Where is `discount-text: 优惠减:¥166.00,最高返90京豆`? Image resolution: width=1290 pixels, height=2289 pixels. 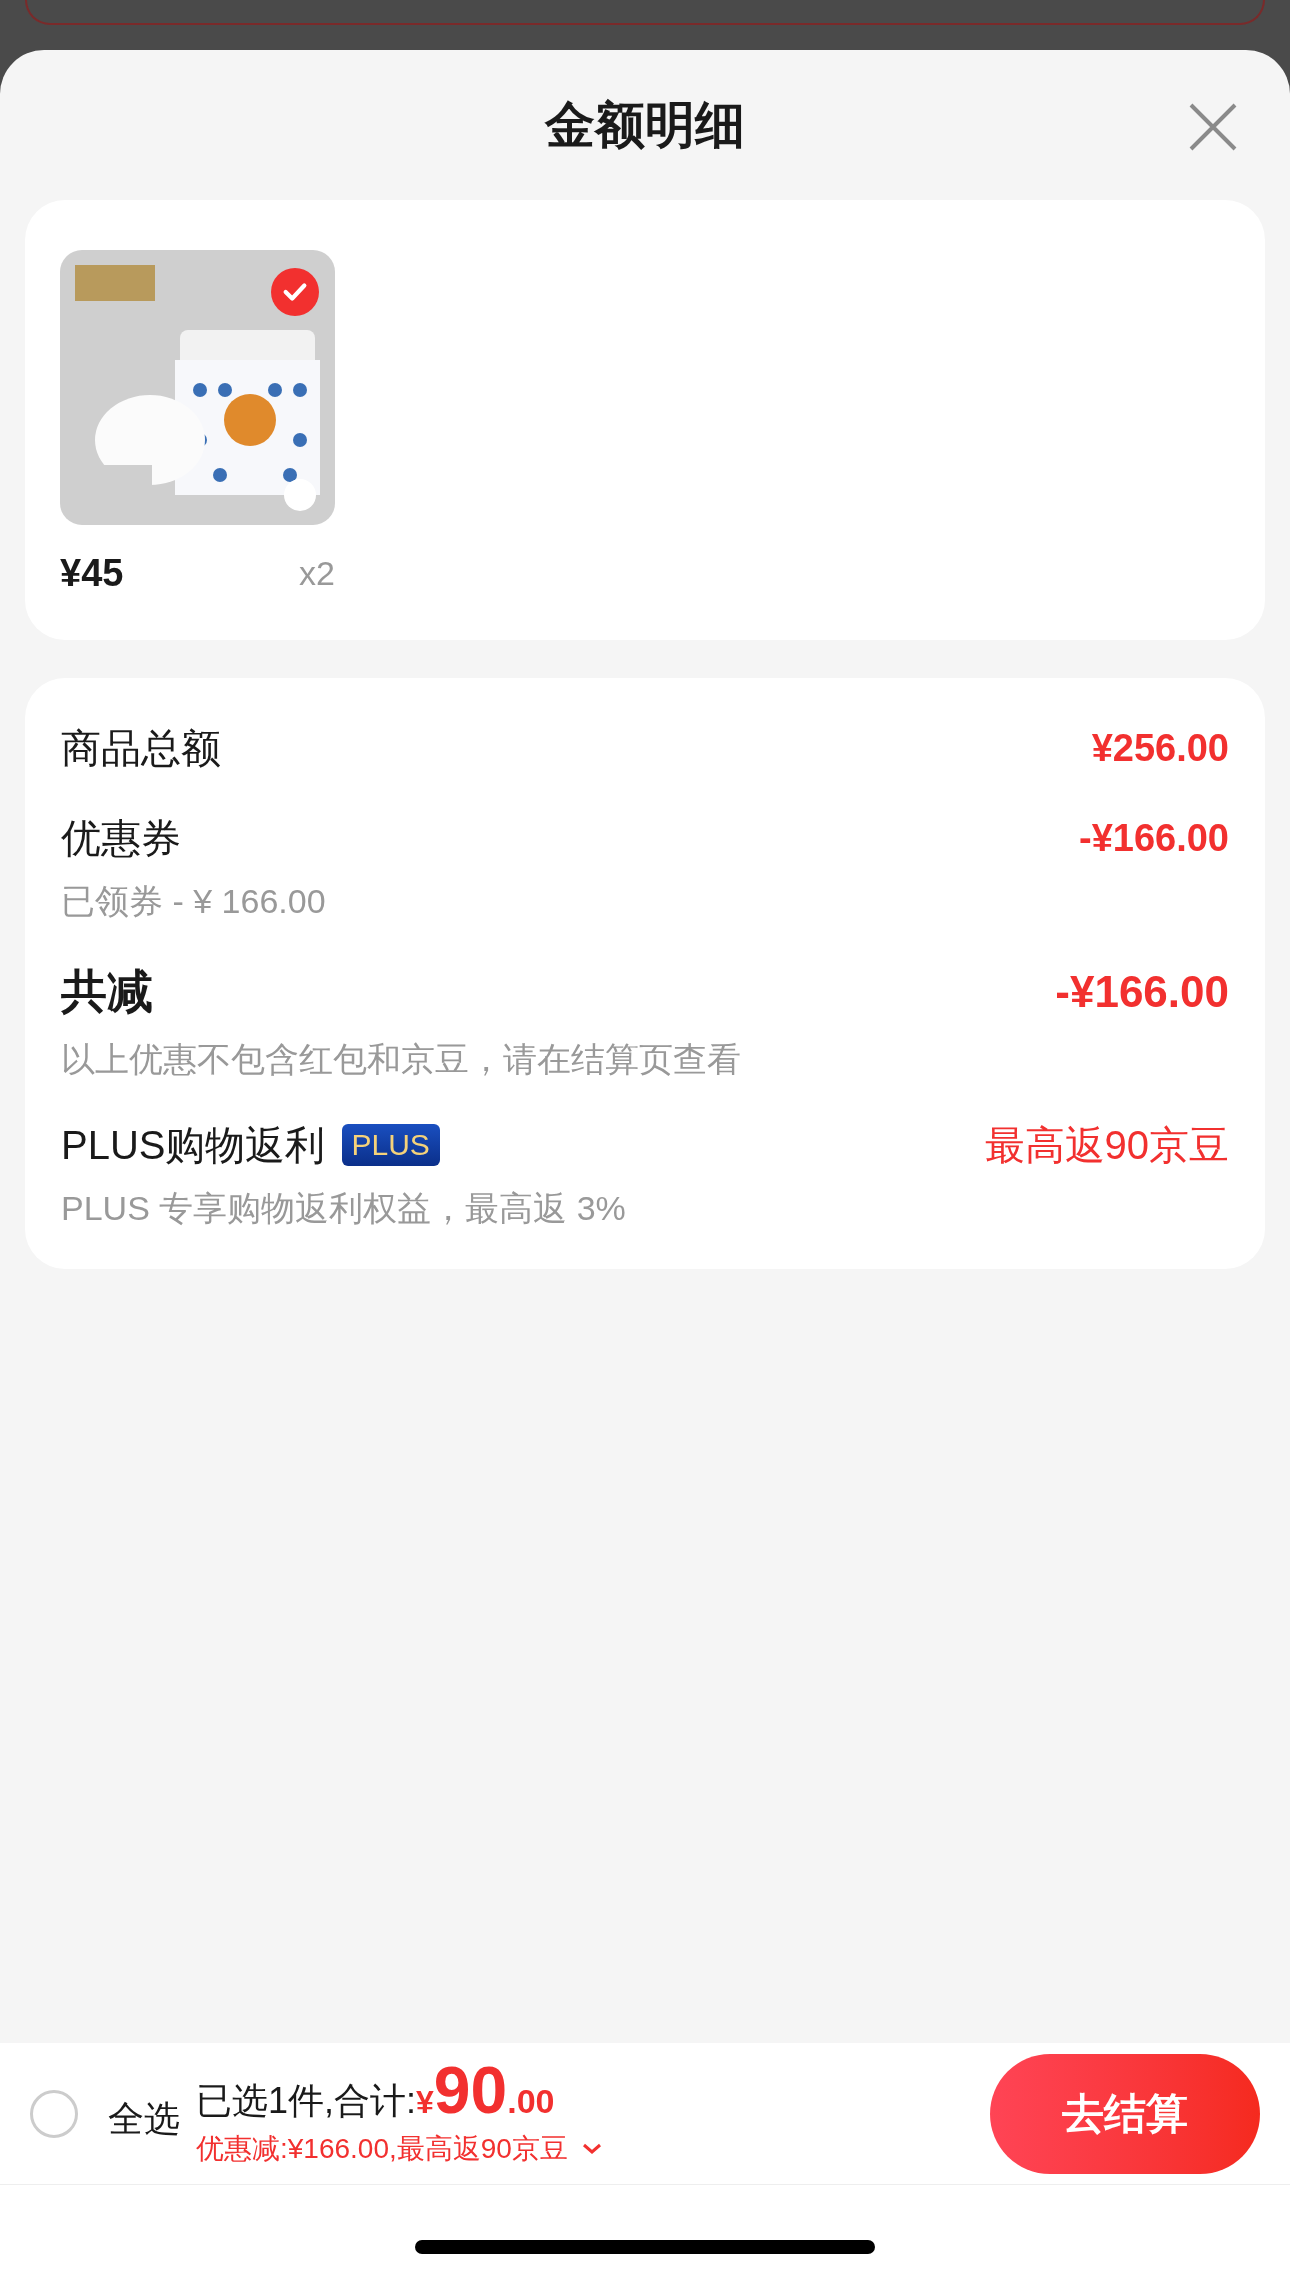 discount-text: 优惠减:¥166.00,最高返90京豆 is located at coordinates (382, 2149).